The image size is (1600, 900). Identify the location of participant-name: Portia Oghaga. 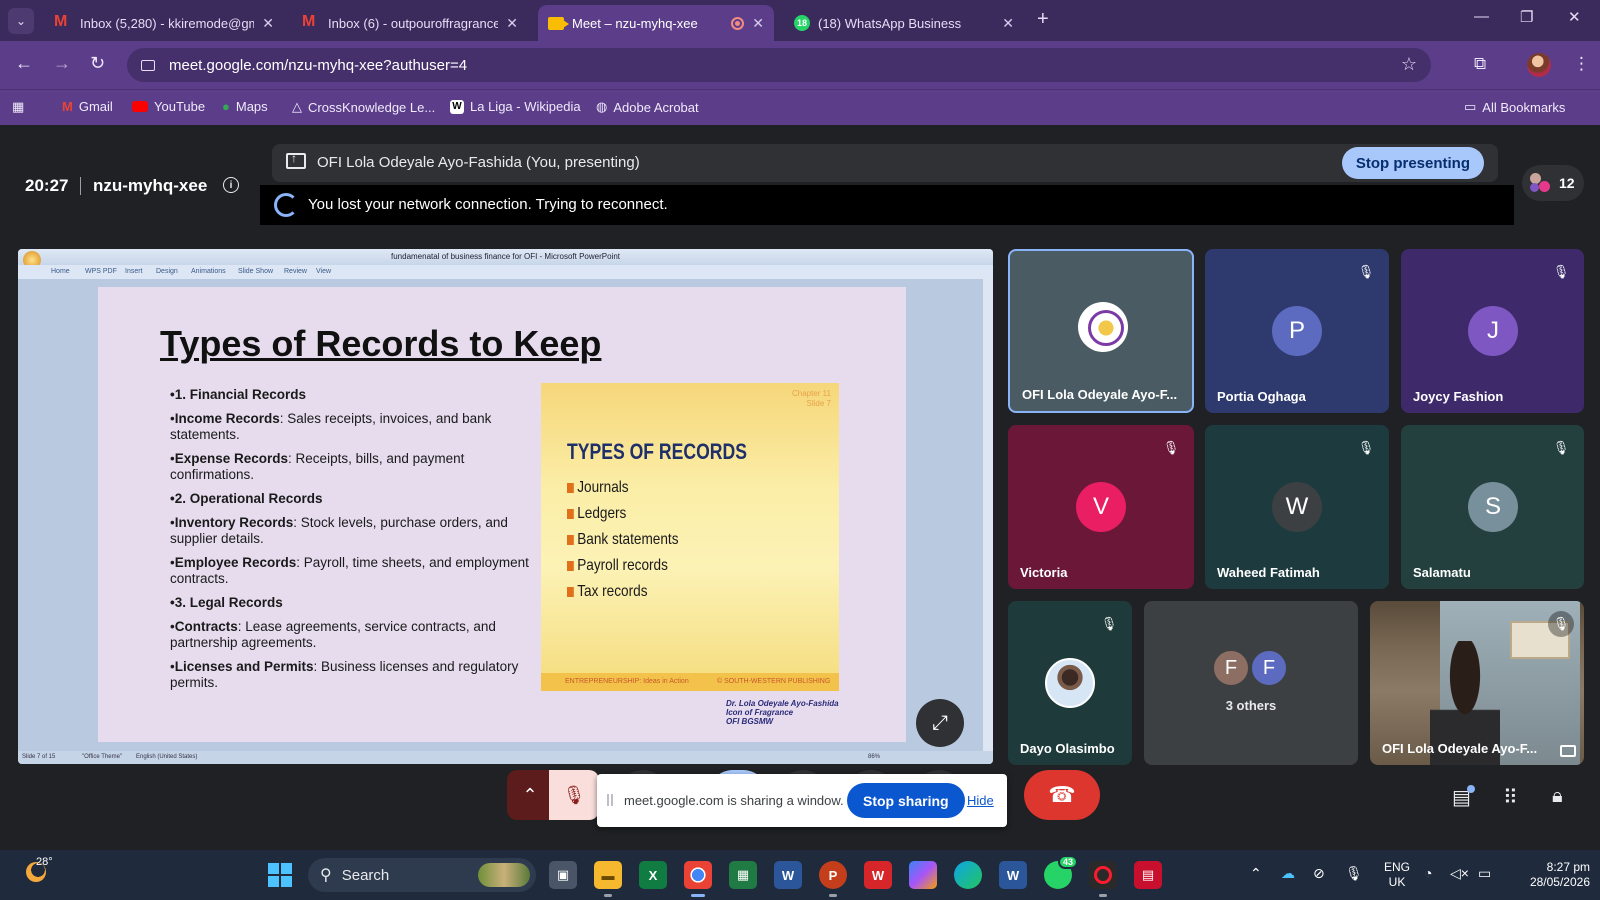
(1261, 396).